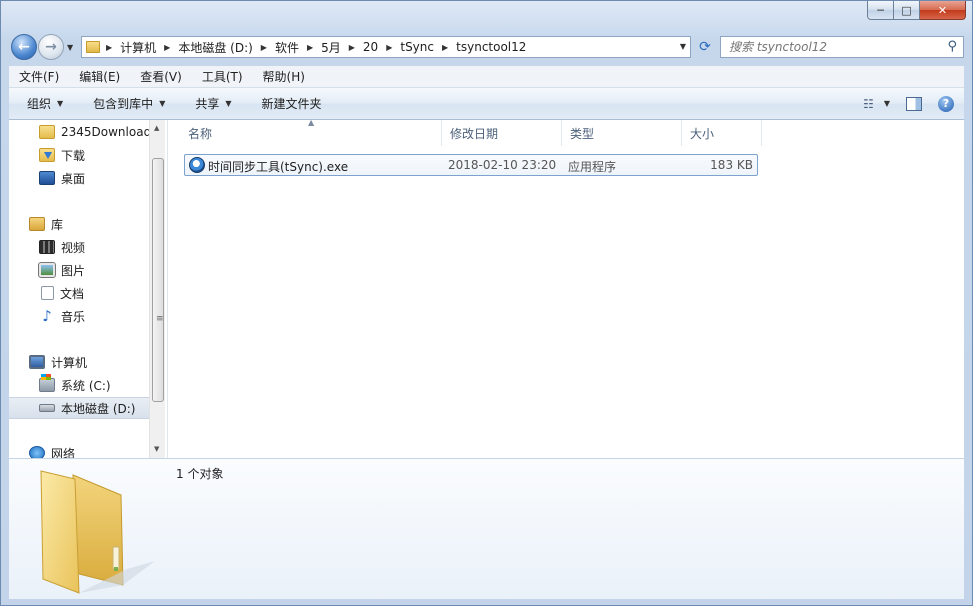 The image size is (973, 606). I want to click on menu-edit: 编辑(E), so click(99, 76).